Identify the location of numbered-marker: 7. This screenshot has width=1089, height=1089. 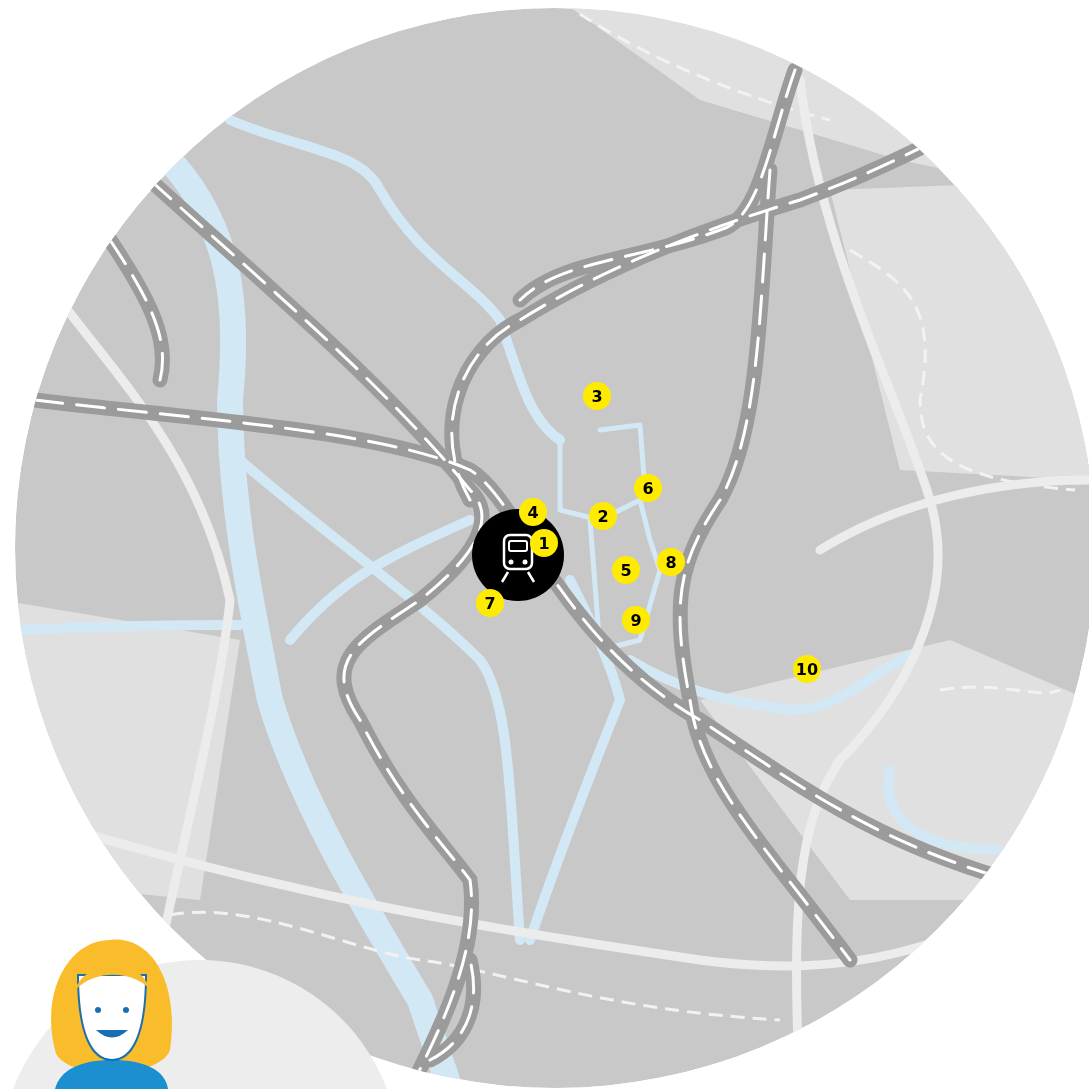
(490, 603).